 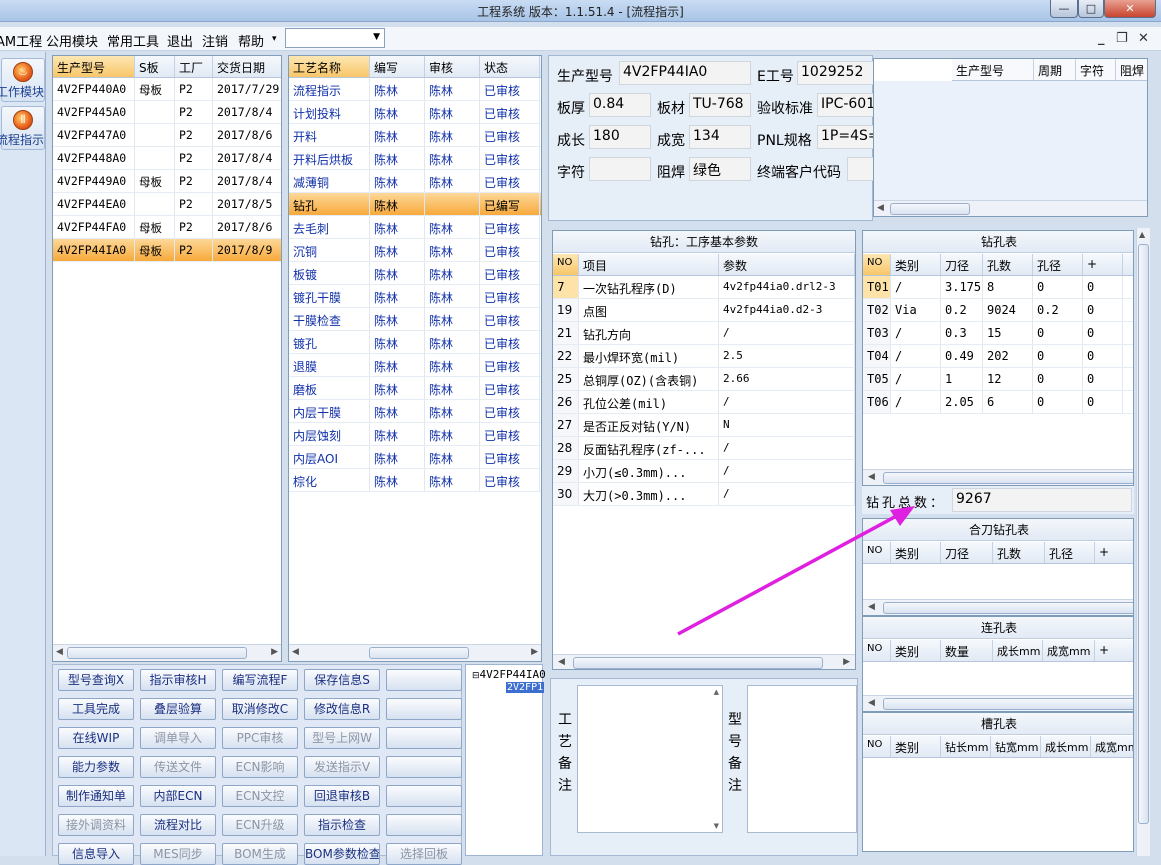 I want to click on mini-grid-hscrollbar: ◀, so click(x=1010, y=208).